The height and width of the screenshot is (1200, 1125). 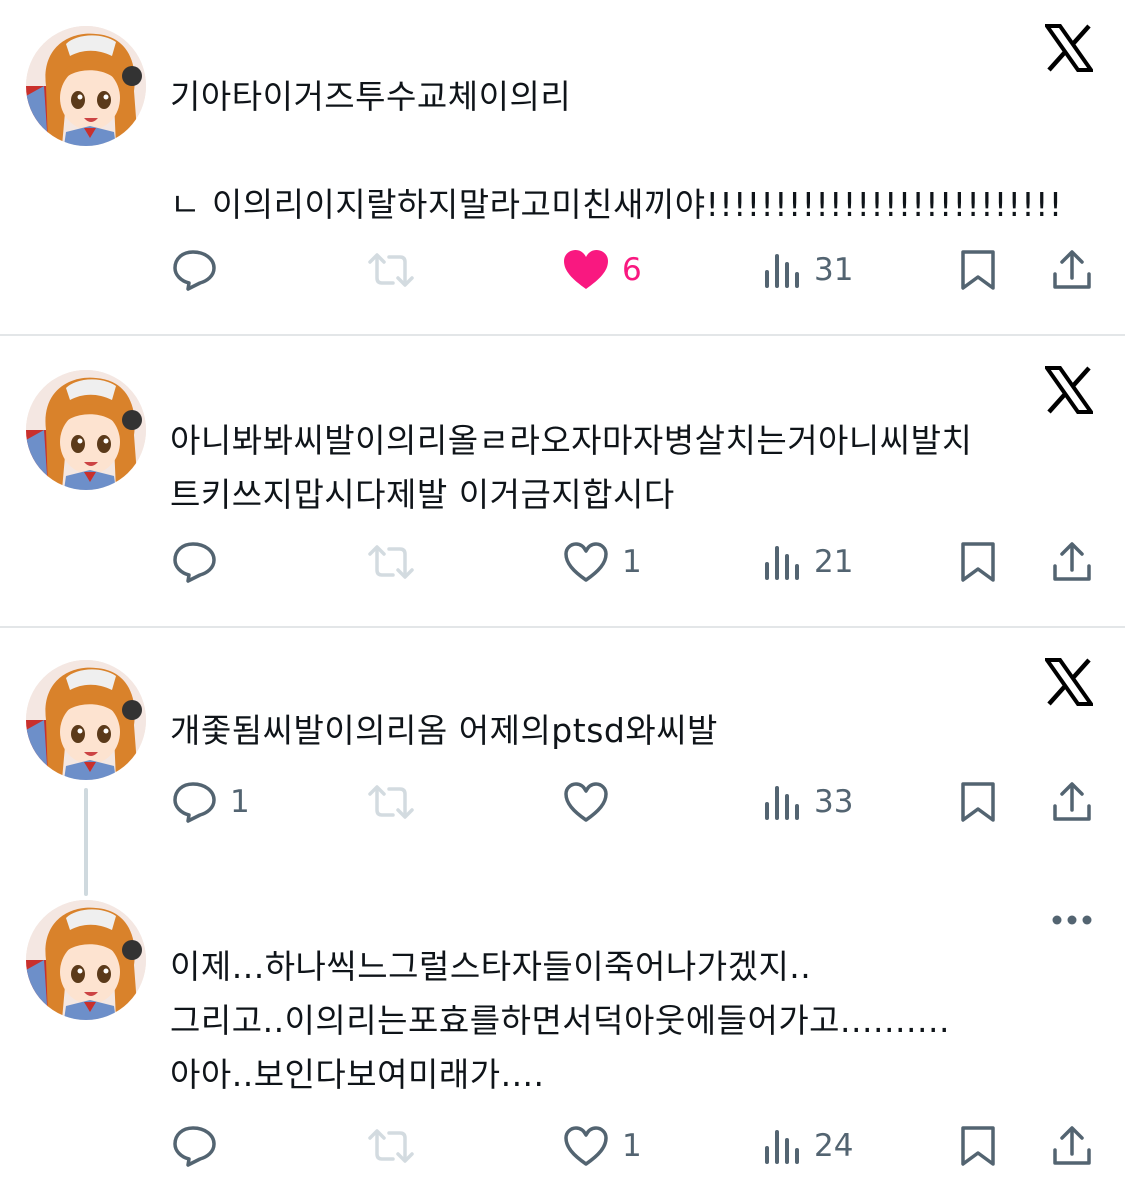 I want to click on views-button: 33, so click(x=807, y=802).